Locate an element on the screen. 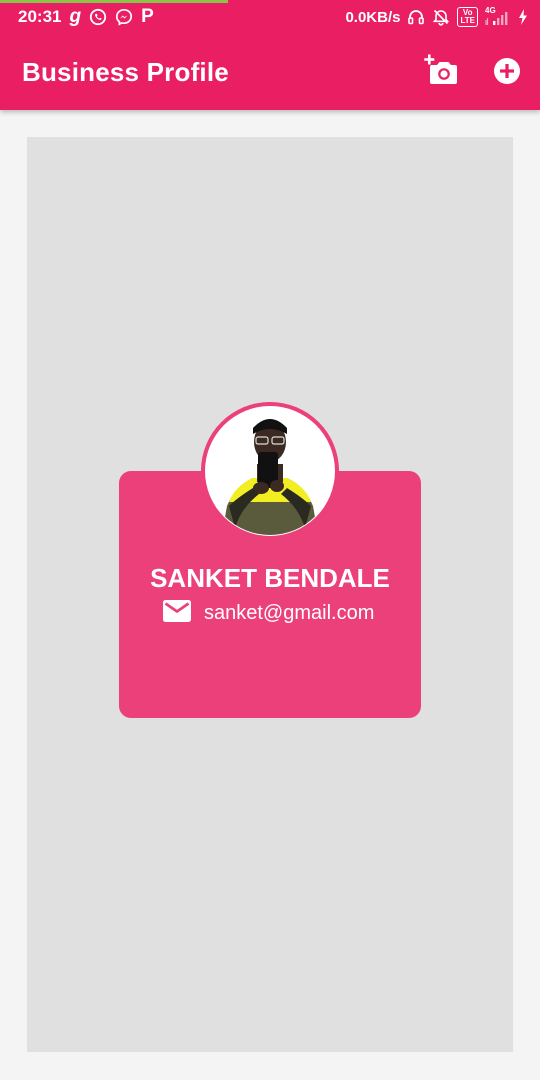  profile-email: sanket@gmail.com is located at coordinates (289, 613).